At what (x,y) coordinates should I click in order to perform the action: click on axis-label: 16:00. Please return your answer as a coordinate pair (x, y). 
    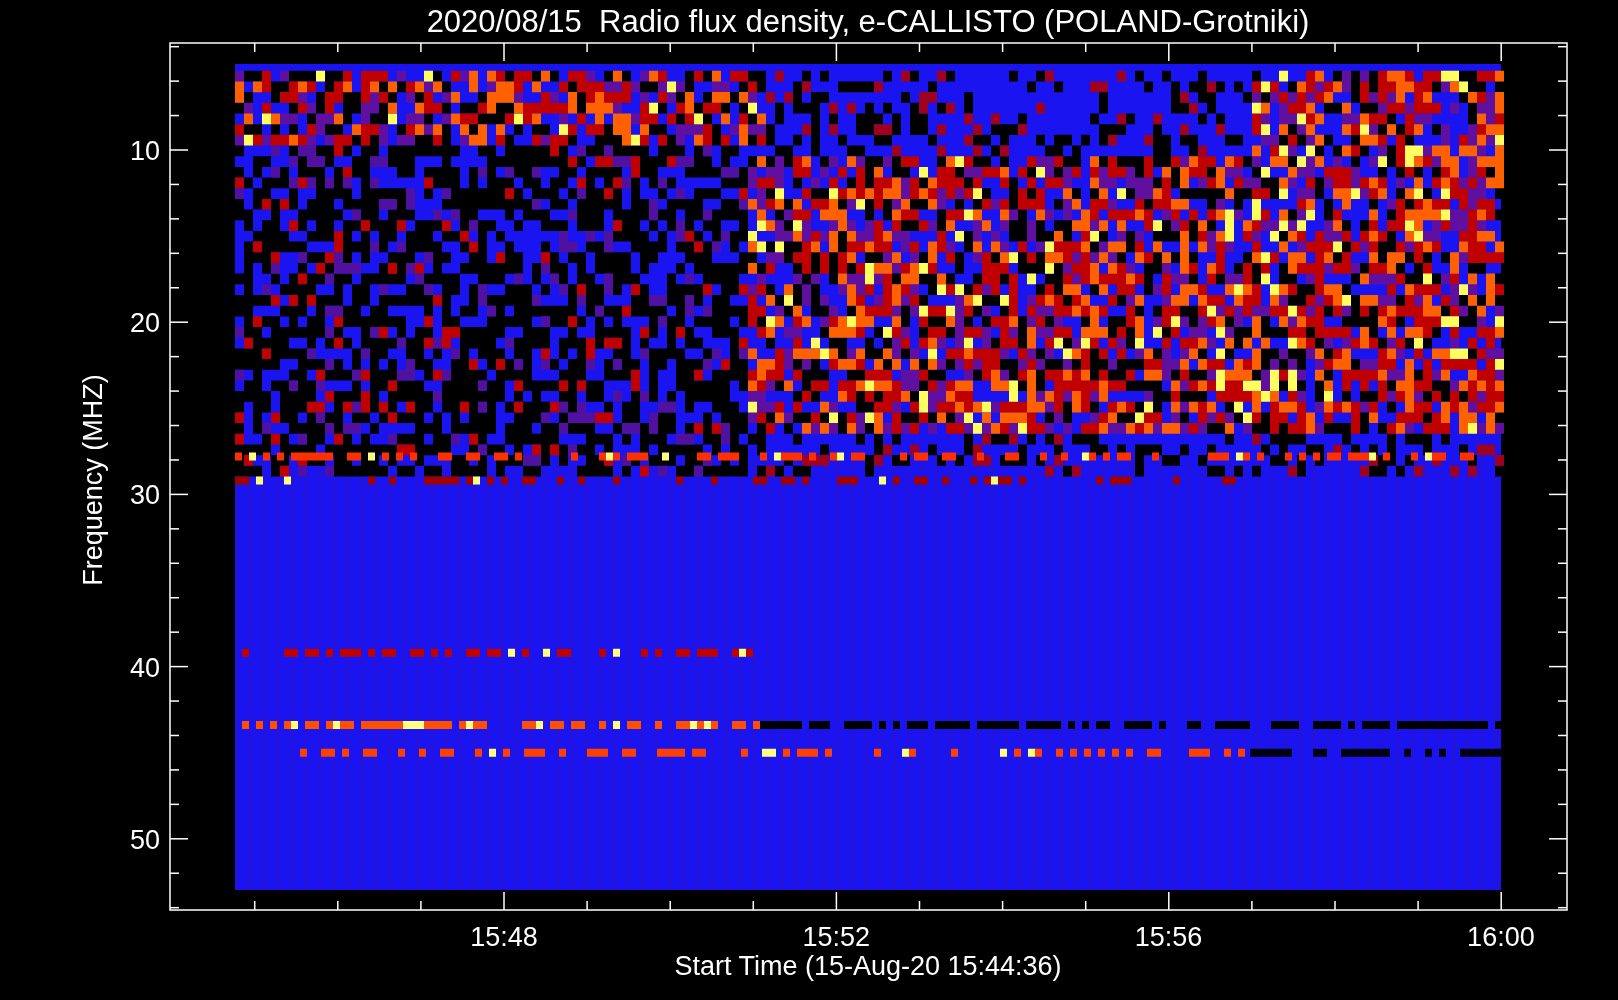
    Looking at the image, I should click on (1501, 937).